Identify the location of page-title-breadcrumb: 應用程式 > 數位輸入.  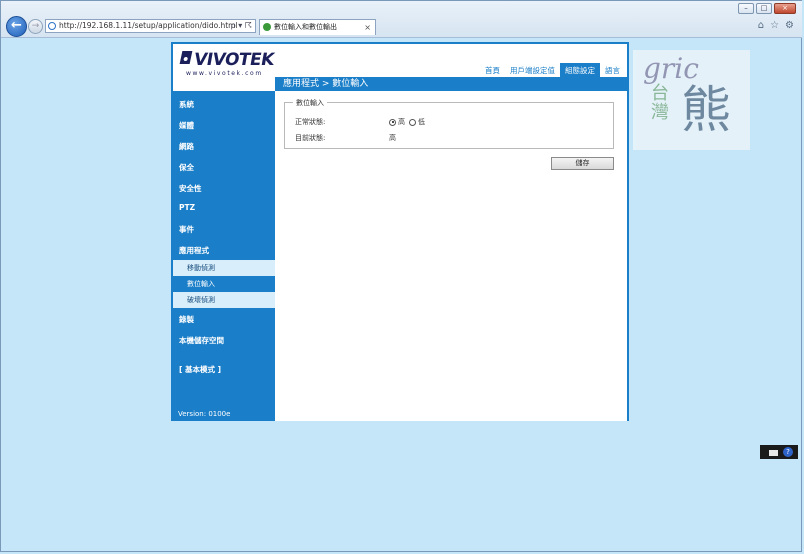
(451, 84).